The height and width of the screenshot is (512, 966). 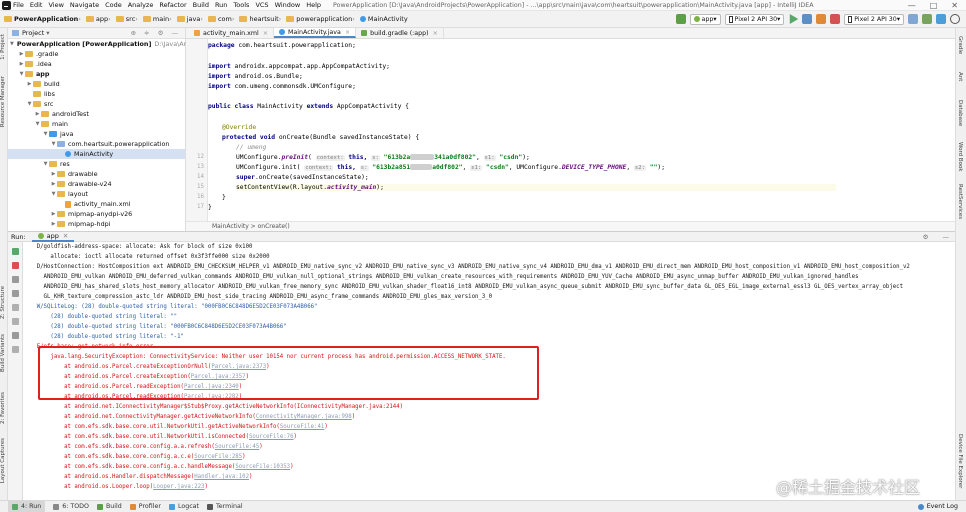 What do you see at coordinates (241, 5) in the screenshot?
I see `menu-tools: Tools` at bounding box center [241, 5].